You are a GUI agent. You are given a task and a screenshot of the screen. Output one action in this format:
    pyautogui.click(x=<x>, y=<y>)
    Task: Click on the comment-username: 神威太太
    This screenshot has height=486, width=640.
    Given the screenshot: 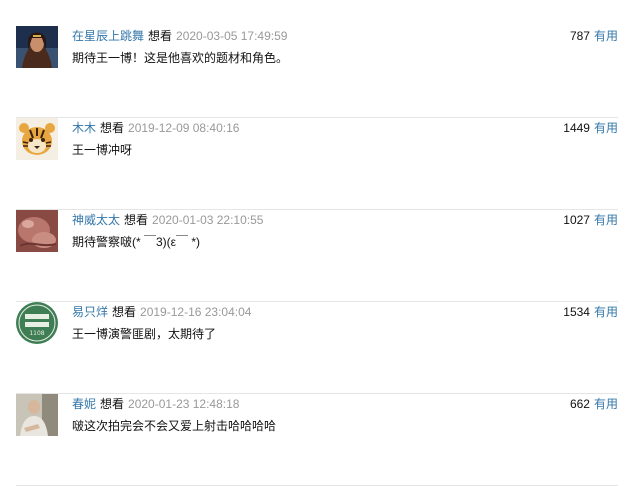 What is the action you would take?
    pyautogui.click(x=96, y=220)
    